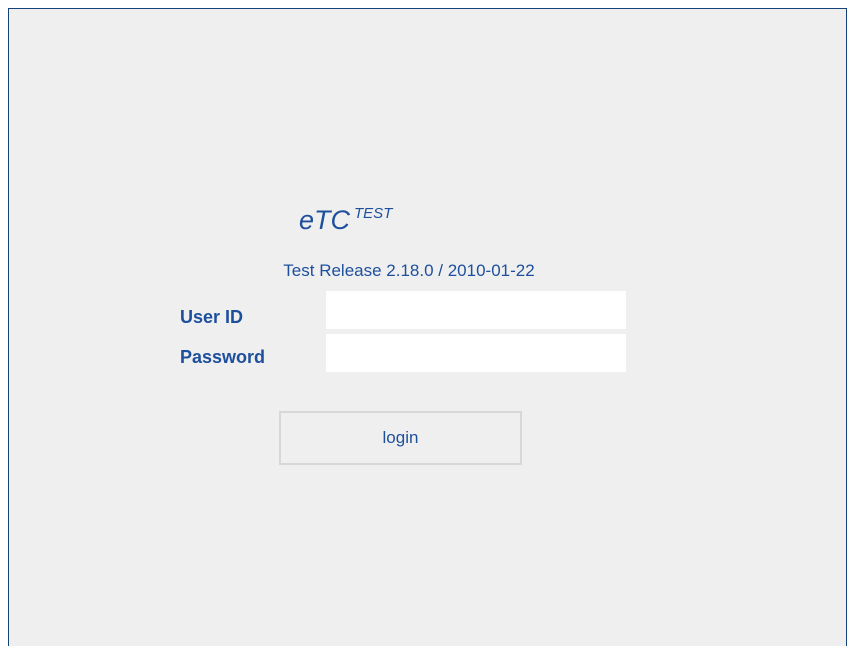 The height and width of the screenshot is (646, 848). I want to click on user-id-label: User ID, so click(212, 317).